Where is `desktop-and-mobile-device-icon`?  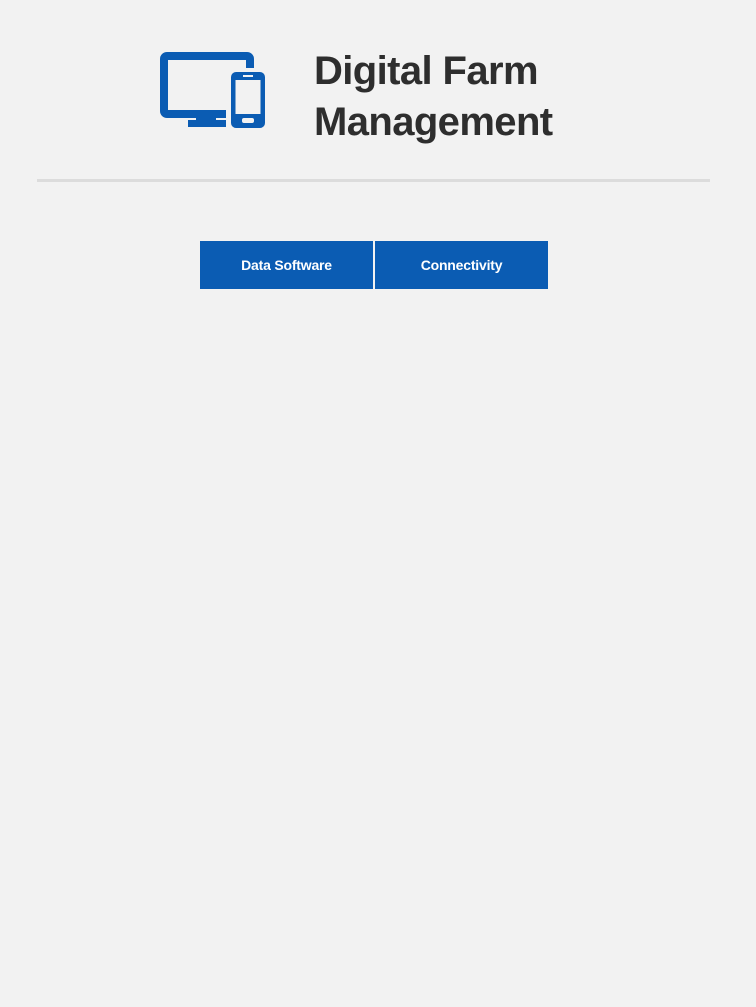 desktop-and-mobile-device-icon is located at coordinates (214, 91).